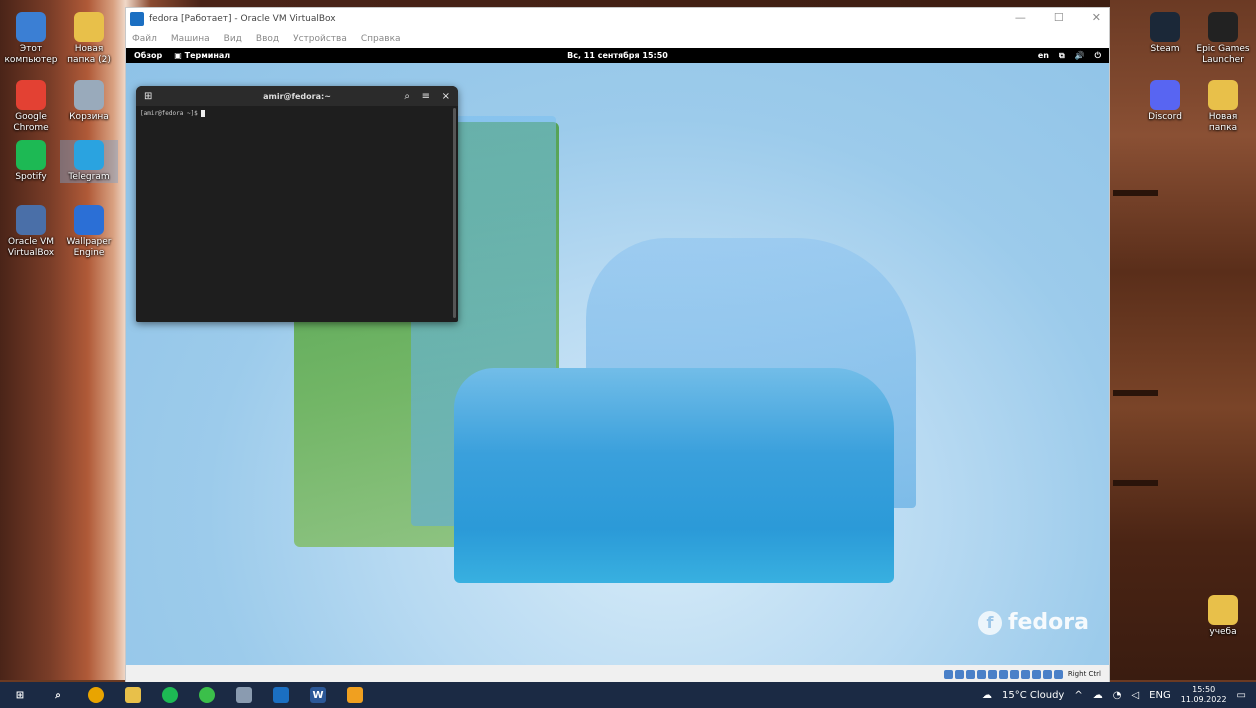  I want to click on file-explorer-icon, so click(133, 695).